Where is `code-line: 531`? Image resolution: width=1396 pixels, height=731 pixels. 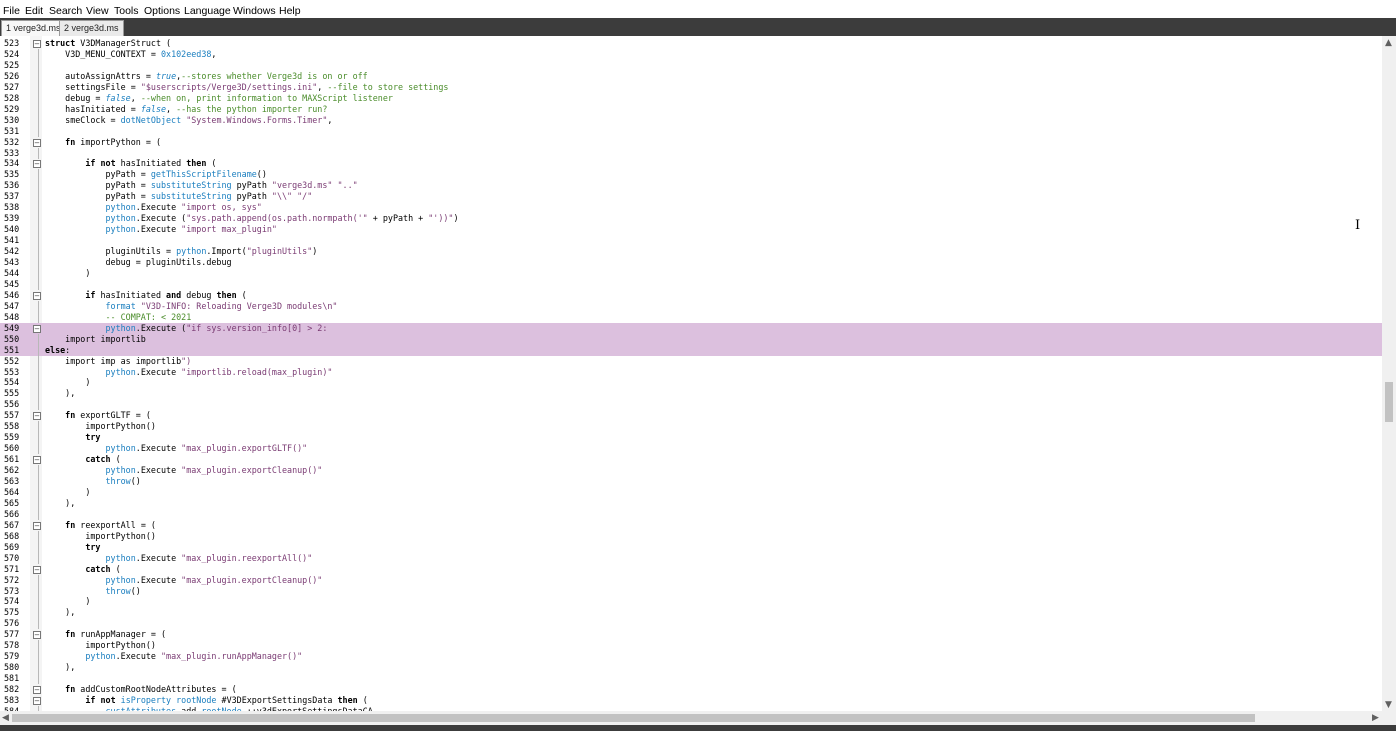 code-line: 531 is located at coordinates (691, 131).